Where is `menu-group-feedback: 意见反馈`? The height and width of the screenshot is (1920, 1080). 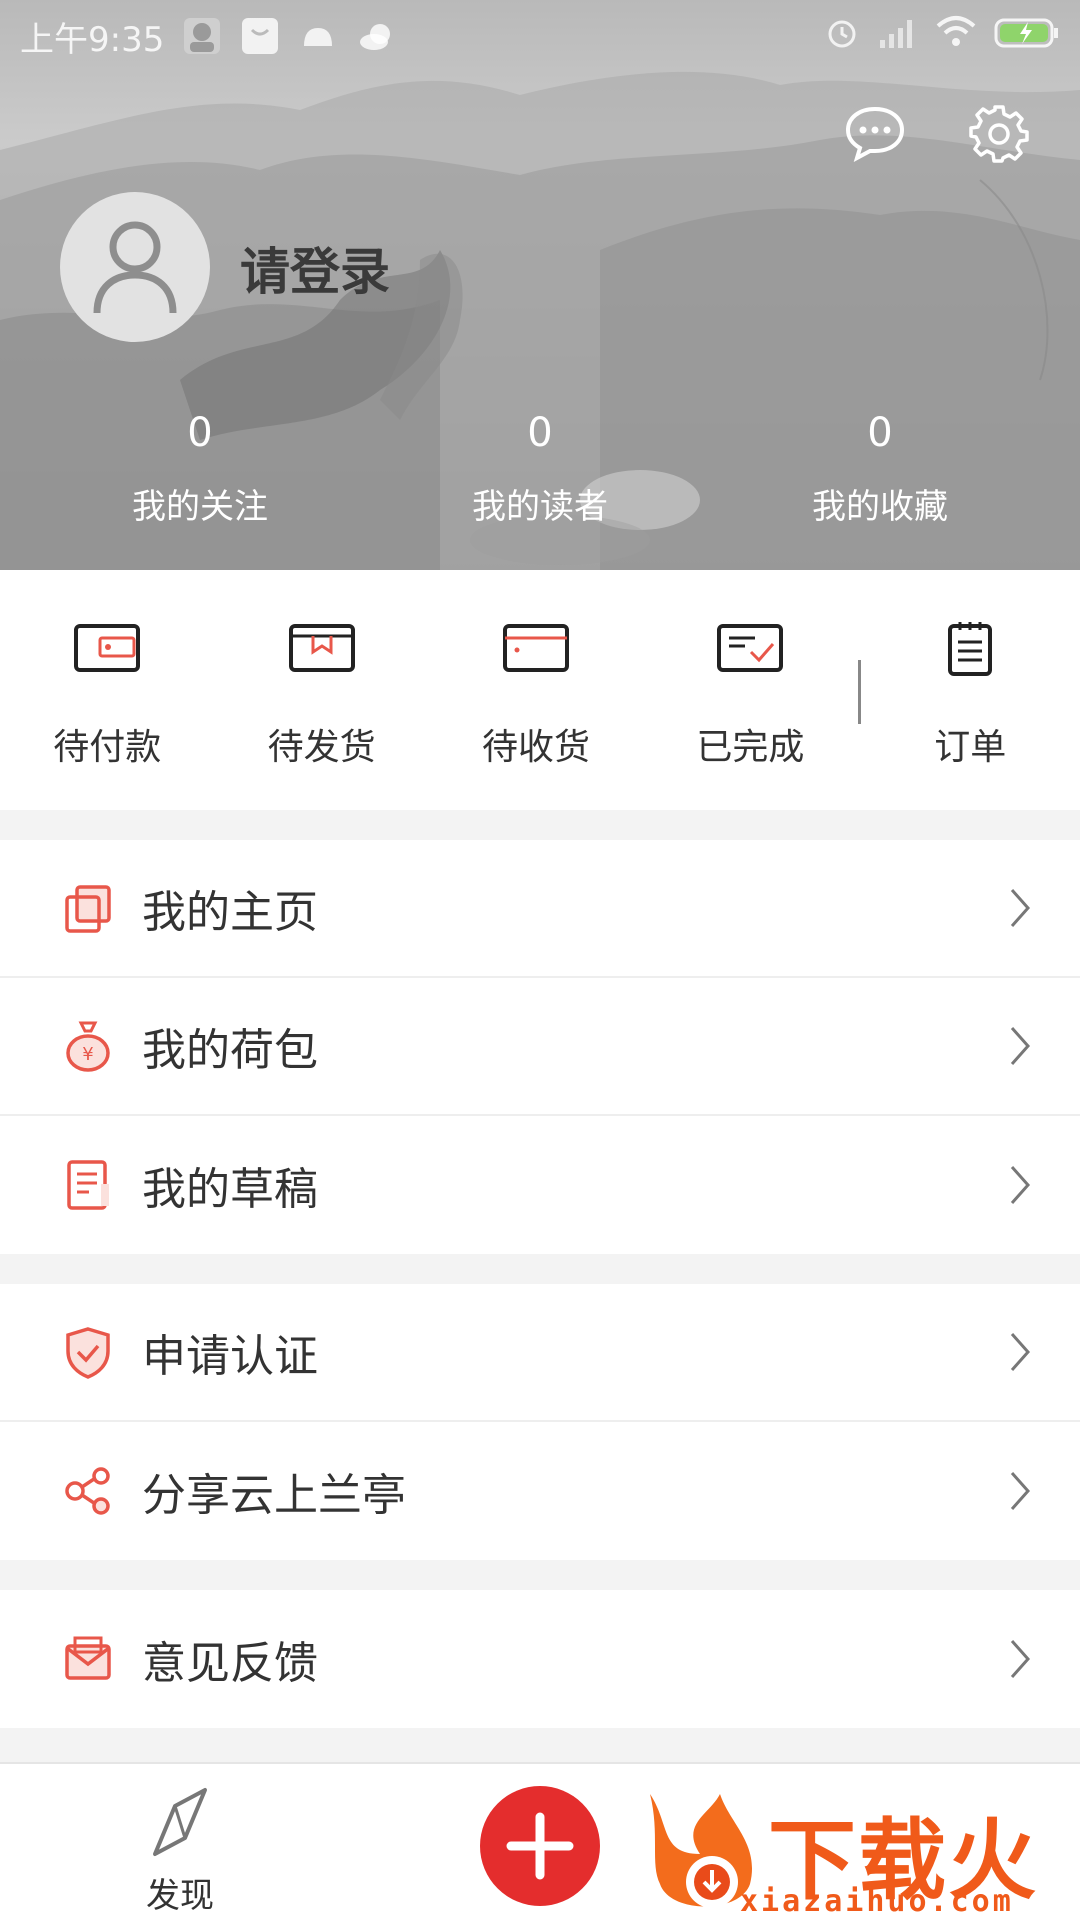
menu-group-feedback: 意见反馈 is located at coordinates (540, 1659).